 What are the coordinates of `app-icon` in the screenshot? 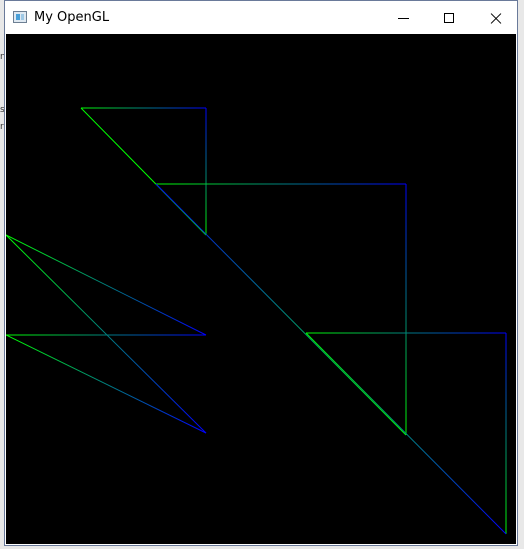 It's located at (20, 17).